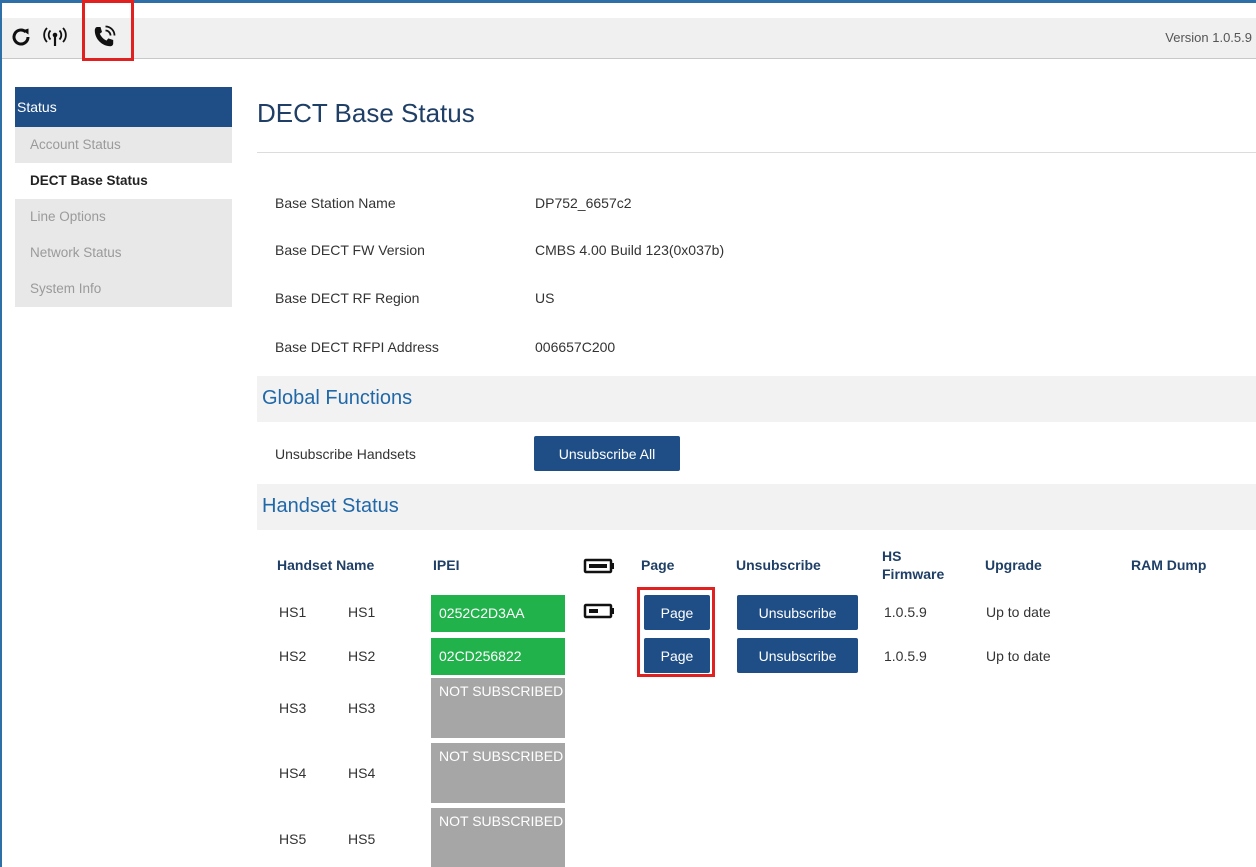 The width and height of the screenshot is (1256, 867). What do you see at coordinates (21, 37) in the screenshot?
I see `refresh-icon` at bounding box center [21, 37].